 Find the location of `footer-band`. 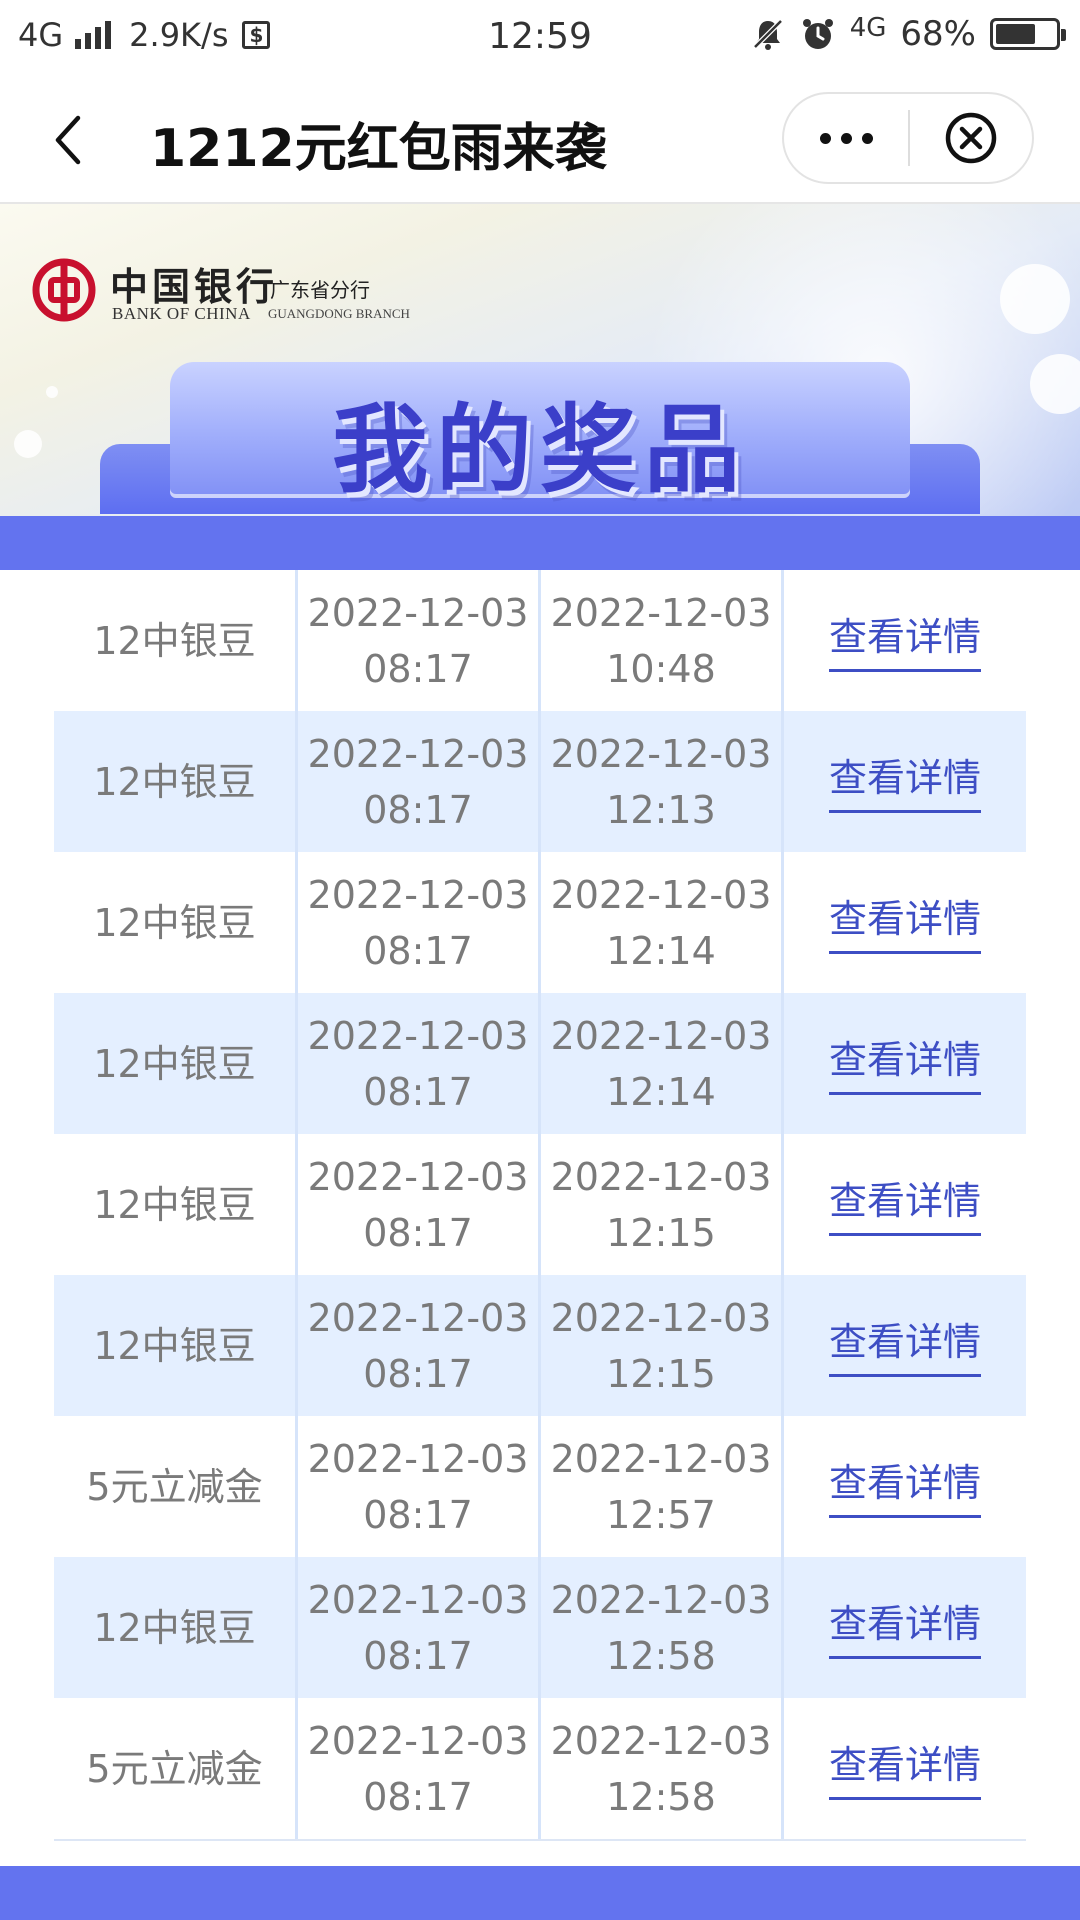

footer-band is located at coordinates (540, 1893).